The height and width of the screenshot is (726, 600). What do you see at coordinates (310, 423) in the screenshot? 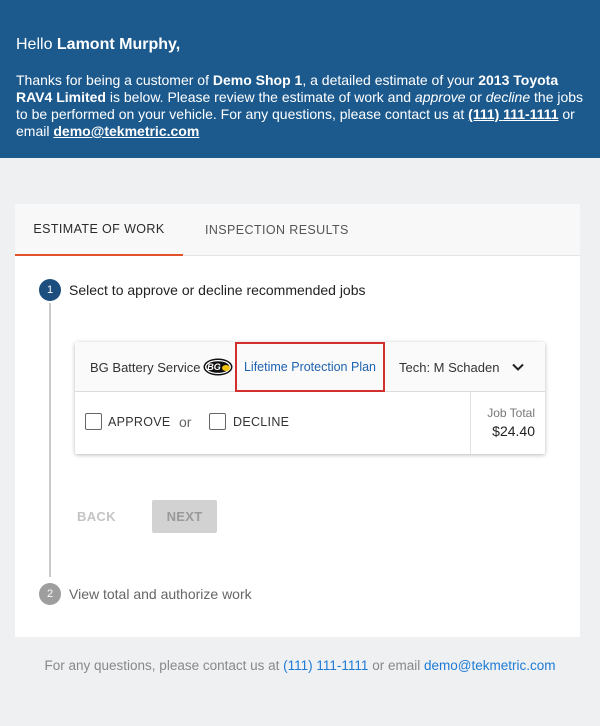
I see `job-body: APPROVE or DECLINE Job Total $24.40` at bounding box center [310, 423].